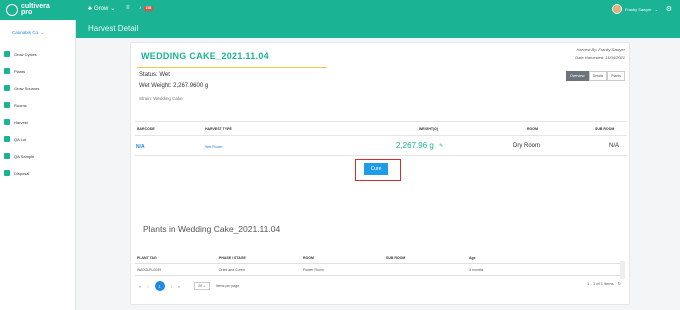  Describe the element at coordinates (147, 286) in the screenshot. I see `prev-page-icon: ‹` at that location.